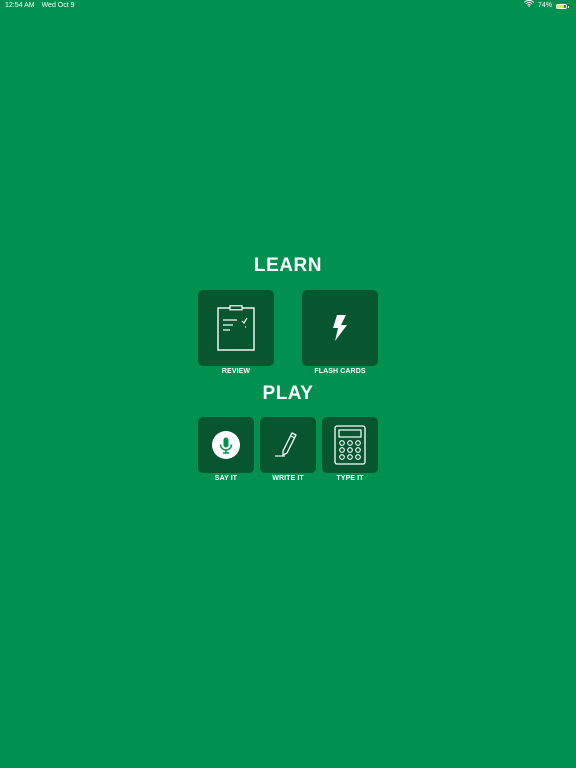  I want to click on battery-percent: 74%, so click(544, 5).